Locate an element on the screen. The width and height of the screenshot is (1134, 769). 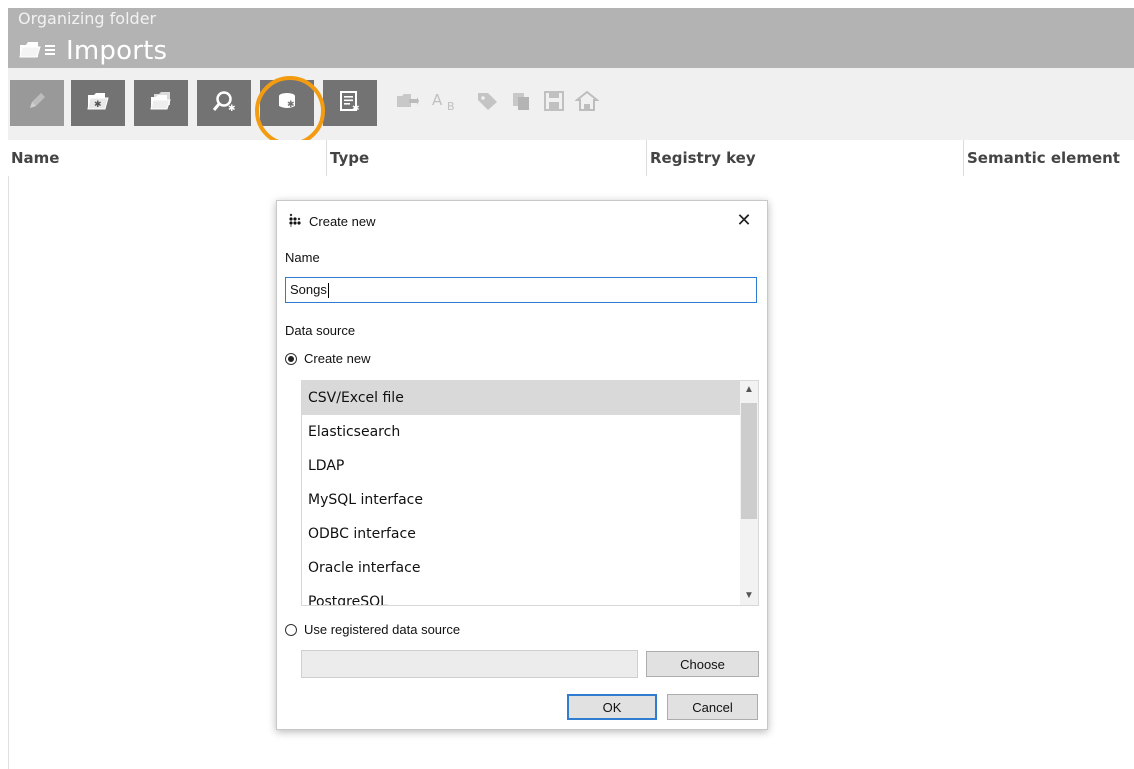
registered-source-field is located at coordinates (469, 664).